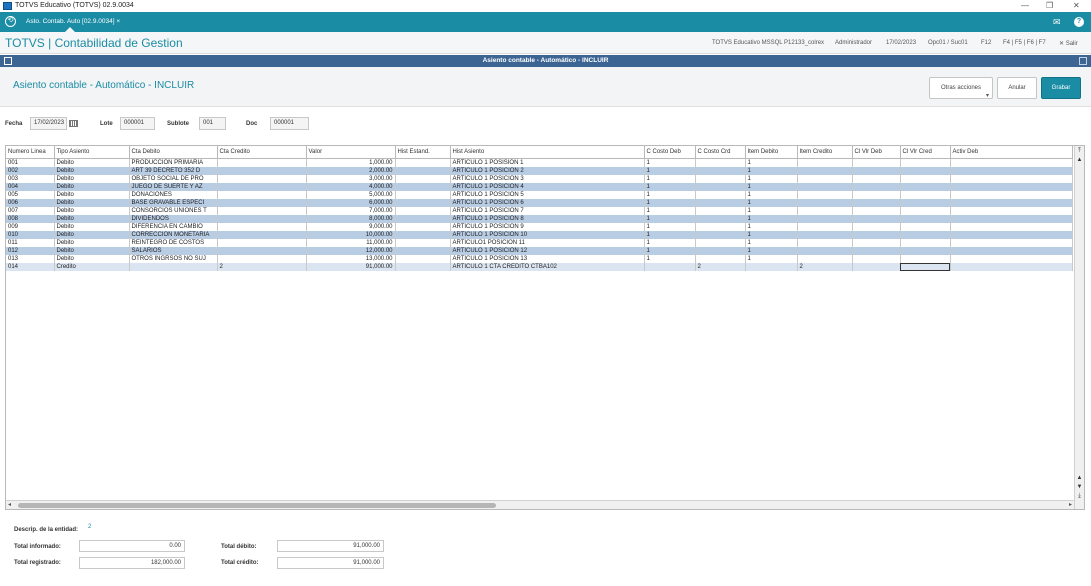  I want to click on table-cell: SALARIOS, so click(173, 250).